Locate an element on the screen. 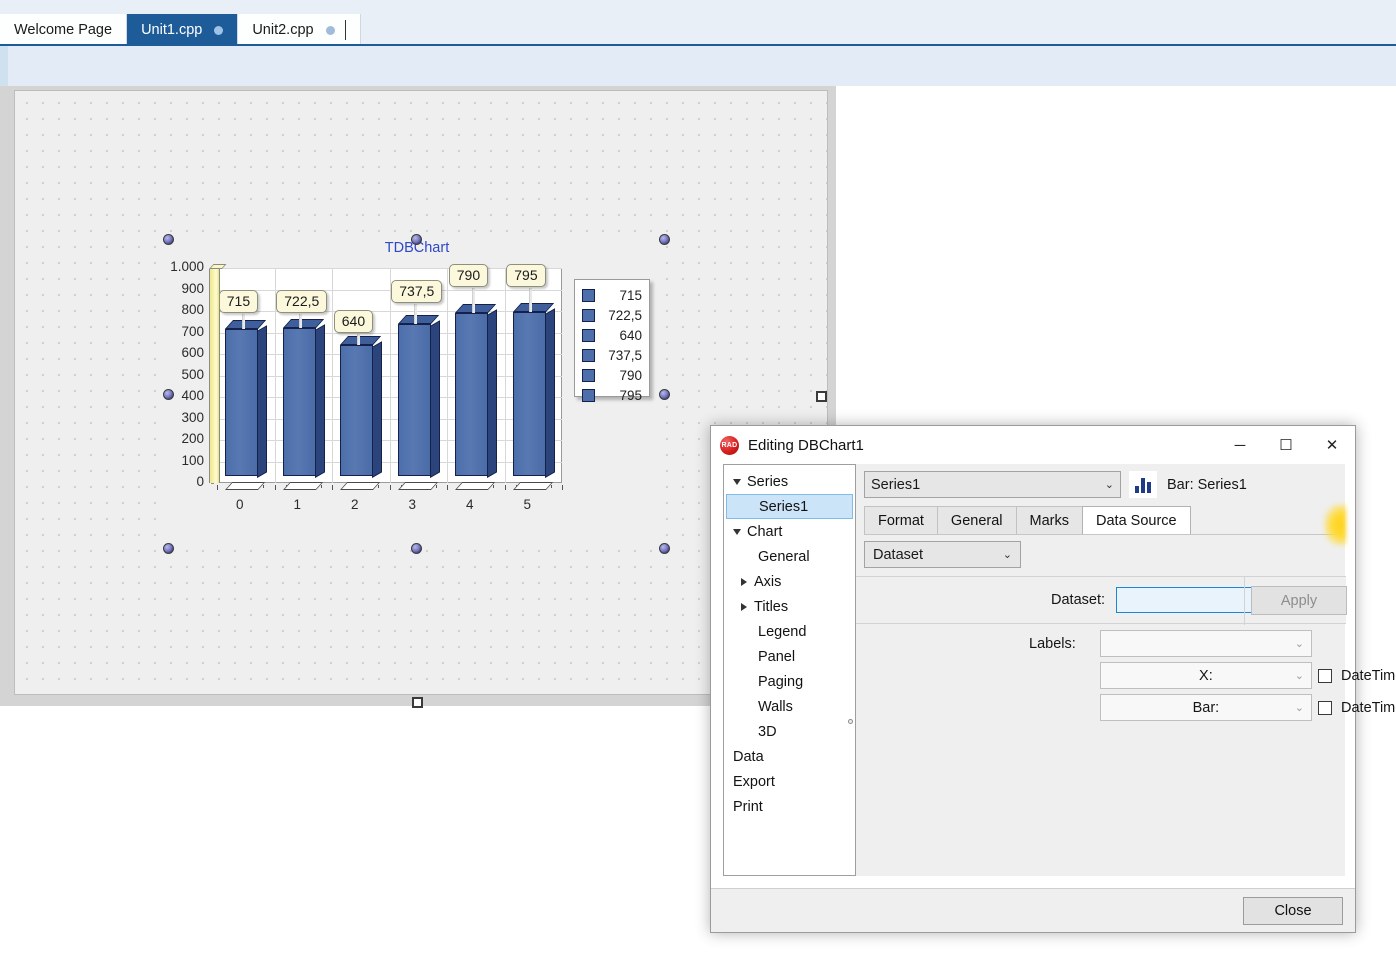  x-field-value: X: is located at coordinates (1206, 675).